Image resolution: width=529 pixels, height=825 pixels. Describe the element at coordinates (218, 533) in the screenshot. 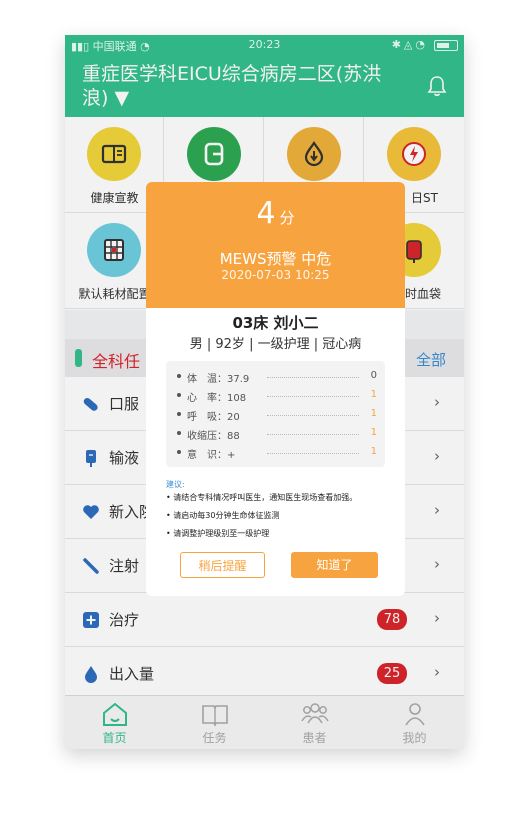

I see `advice-item: • 请调整护理级别至一级护理` at that location.